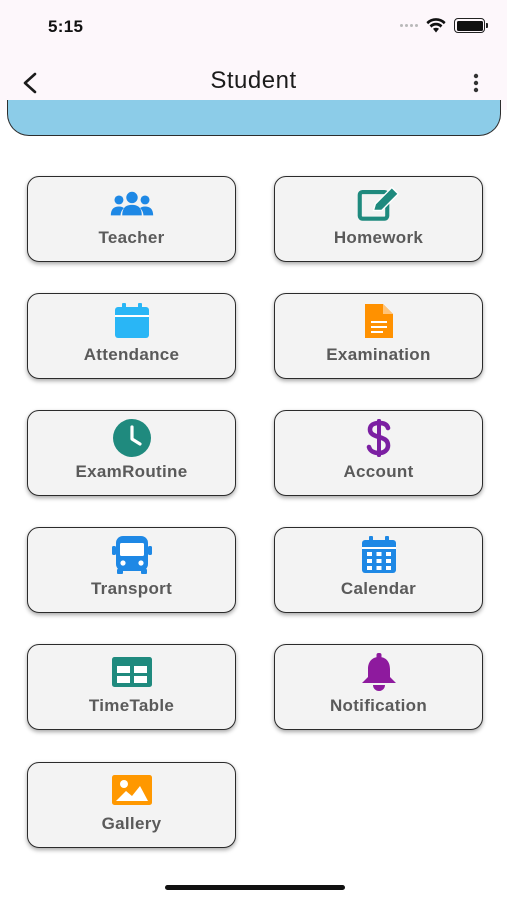 The width and height of the screenshot is (507, 900). I want to click on tile-label: Teacher, so click(131, 237).